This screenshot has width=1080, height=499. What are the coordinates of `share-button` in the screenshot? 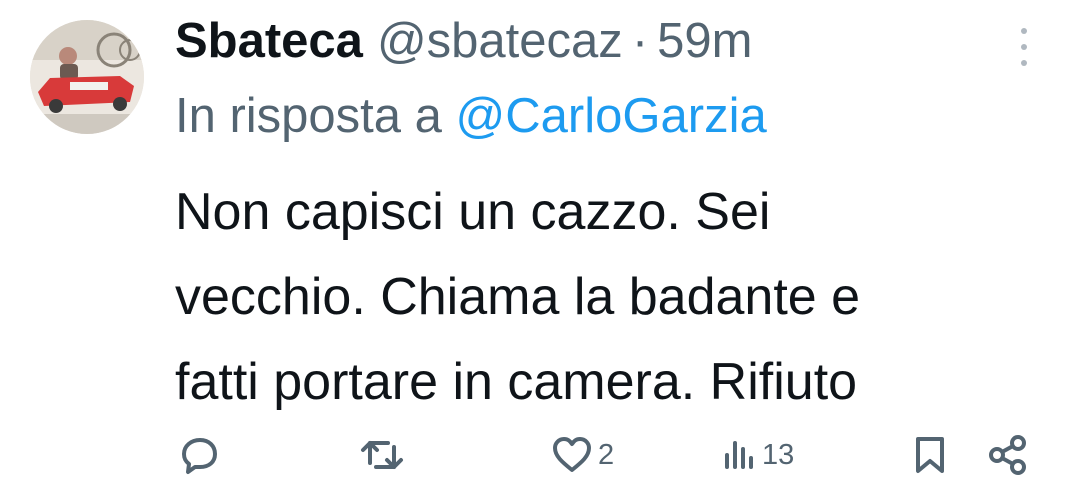 It's located at (1008, 455).